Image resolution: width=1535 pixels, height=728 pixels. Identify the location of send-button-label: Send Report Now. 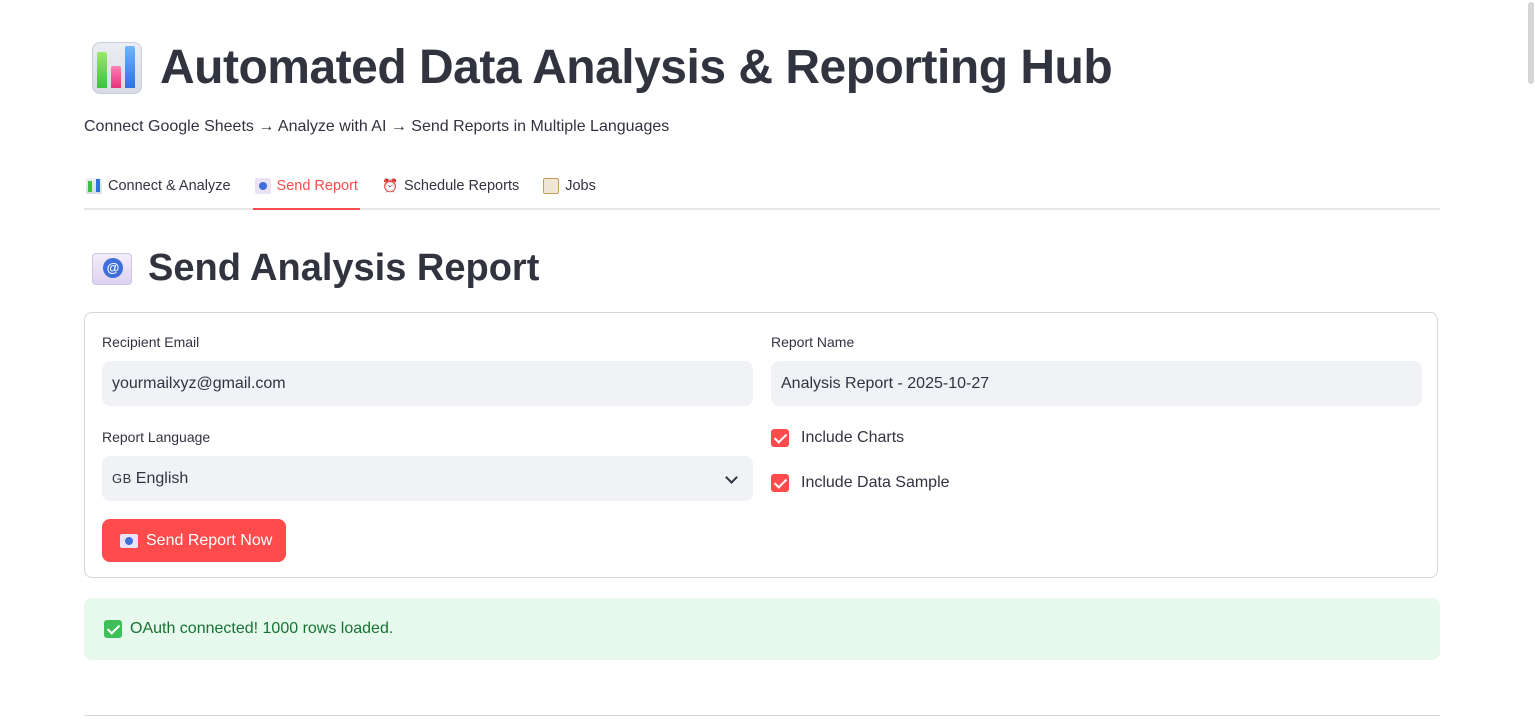
(209, 540).